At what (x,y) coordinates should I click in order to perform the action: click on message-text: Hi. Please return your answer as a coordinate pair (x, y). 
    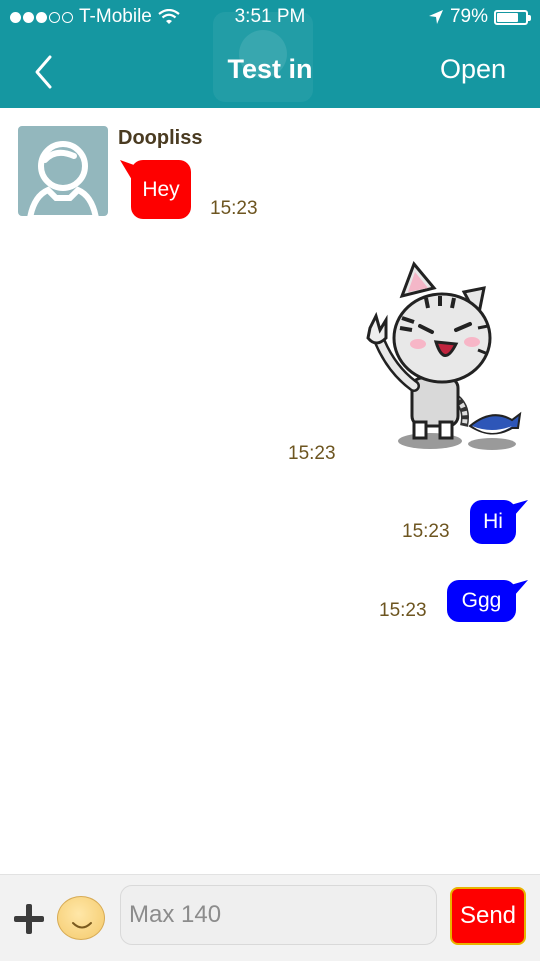
    Looking at the image, I should click on (493, 521).